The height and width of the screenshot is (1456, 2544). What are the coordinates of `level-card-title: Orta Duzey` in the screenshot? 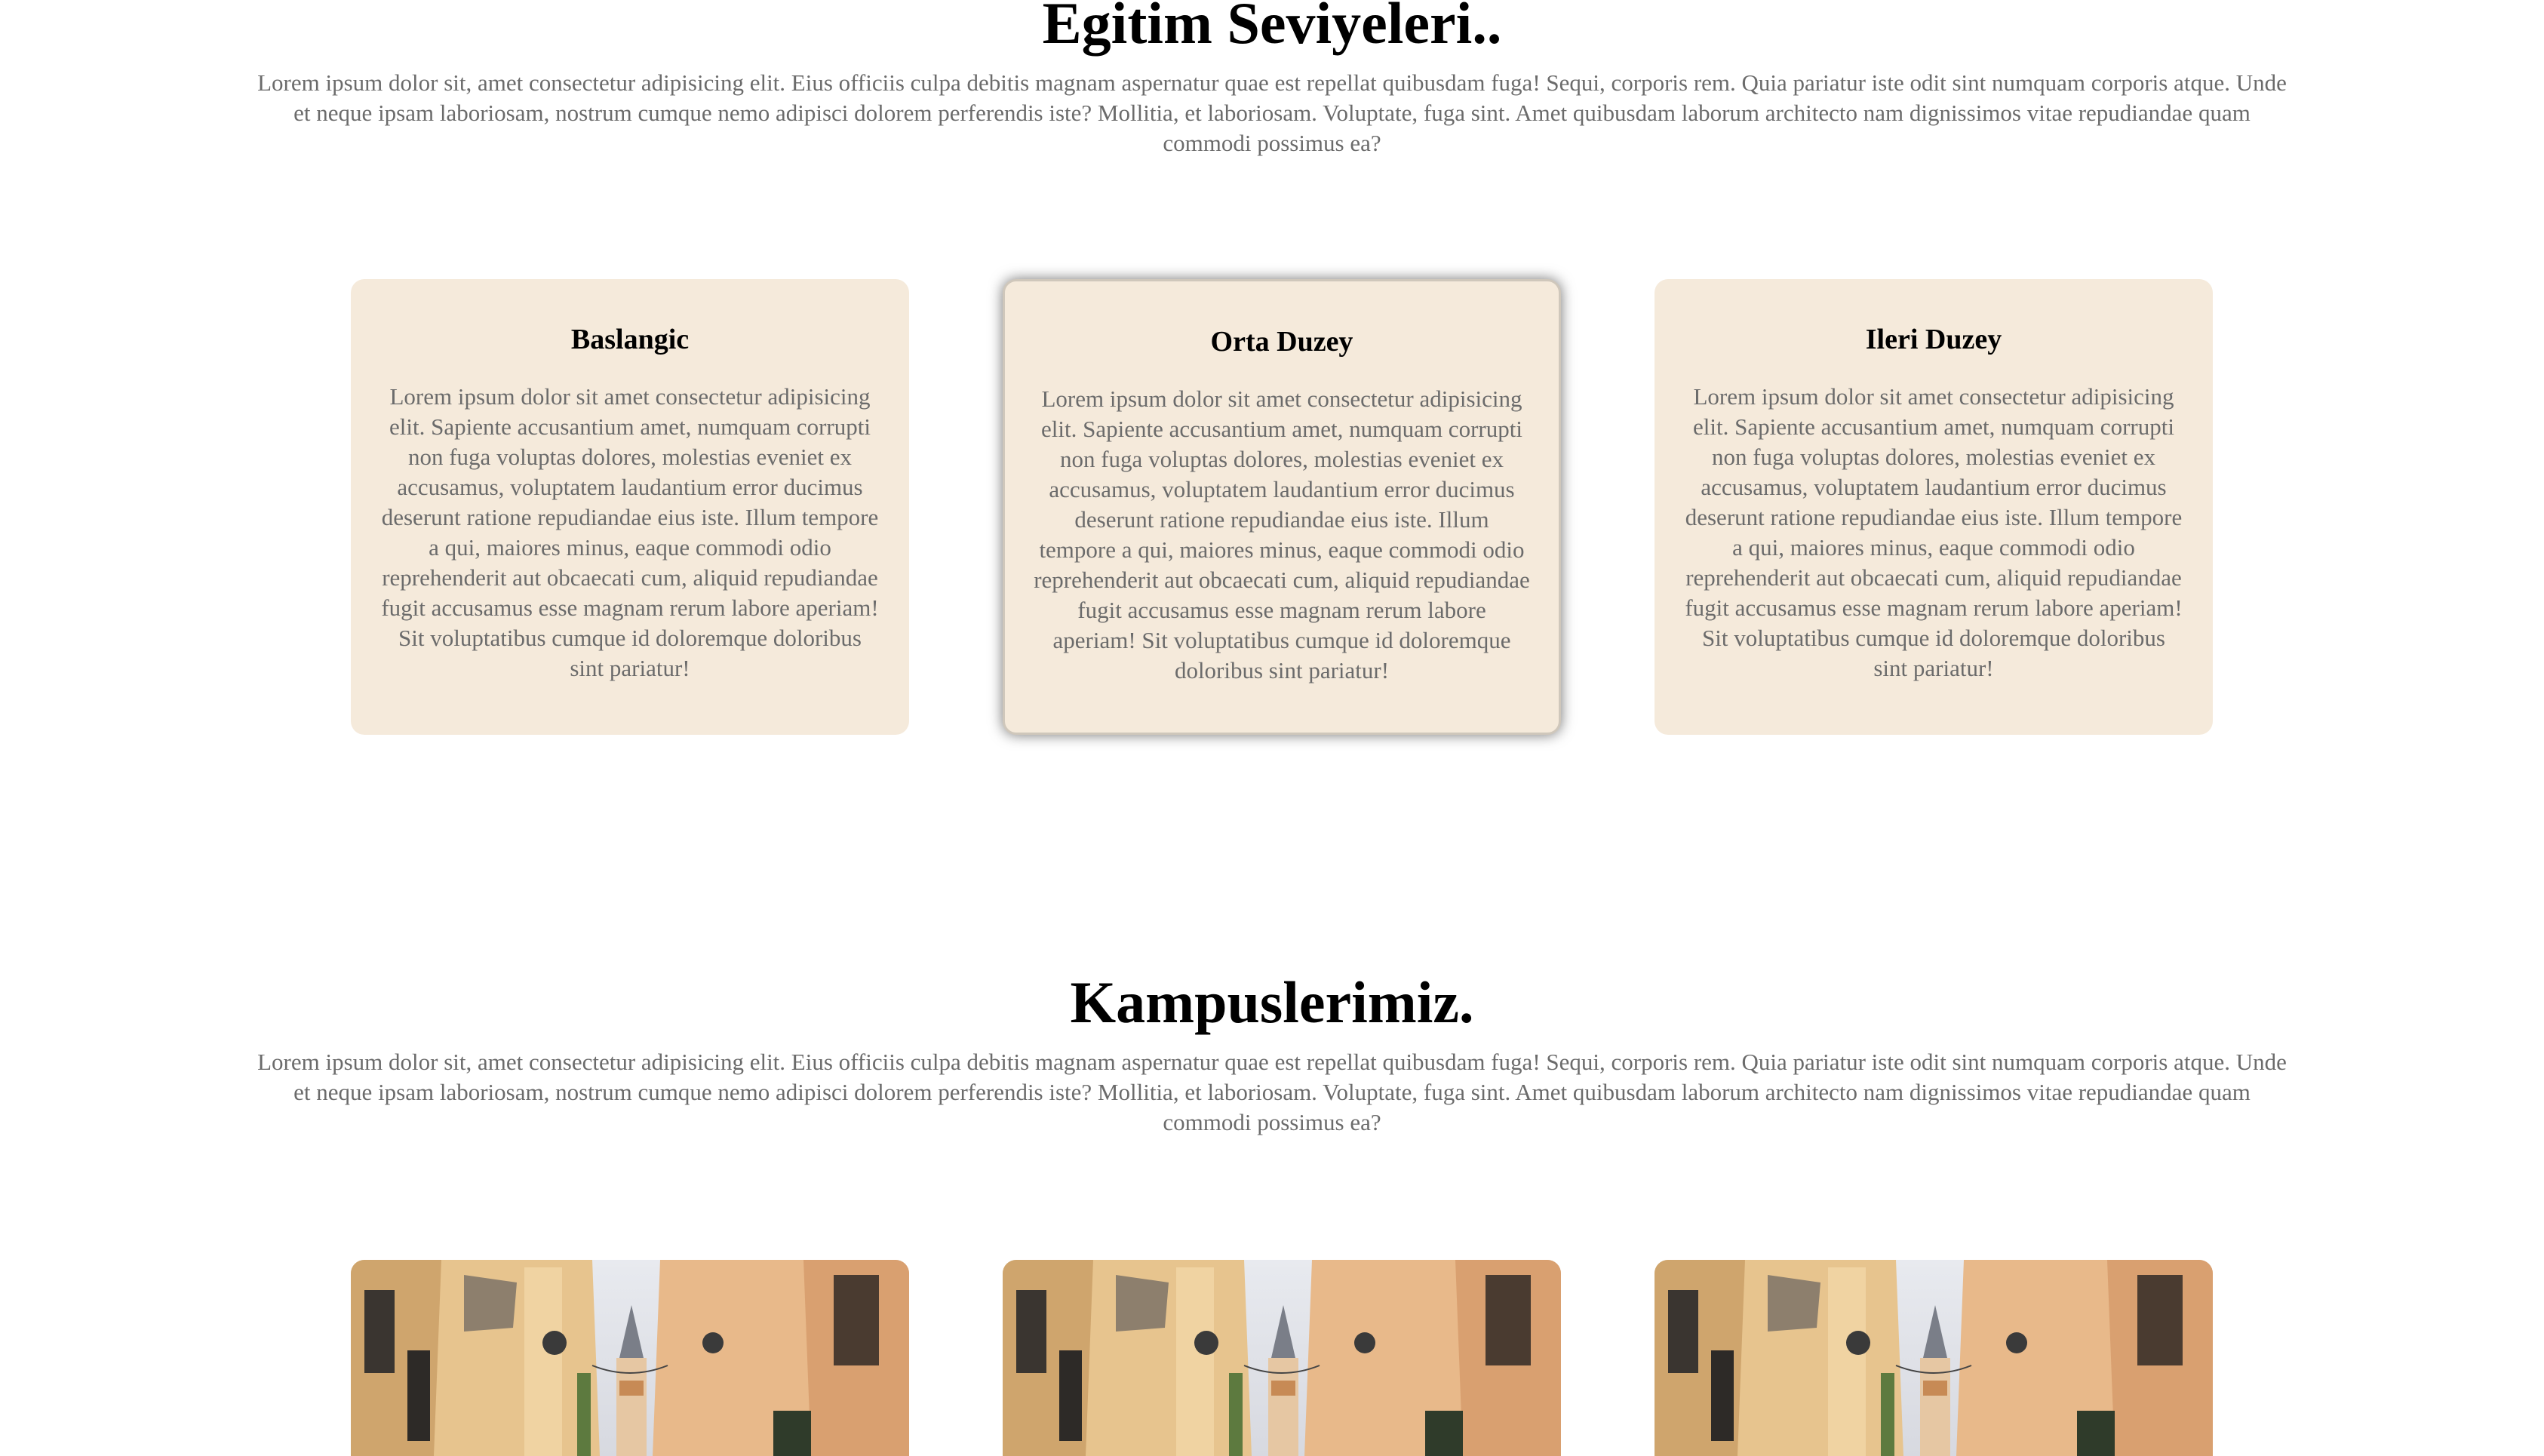 It's located at (1281, 342).